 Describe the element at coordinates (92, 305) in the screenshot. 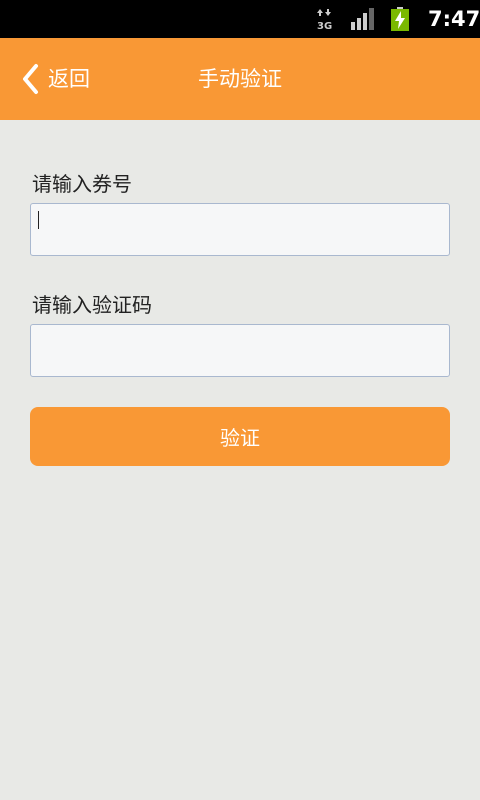

I see `verification-code-label: 请输入验证码` at that location.